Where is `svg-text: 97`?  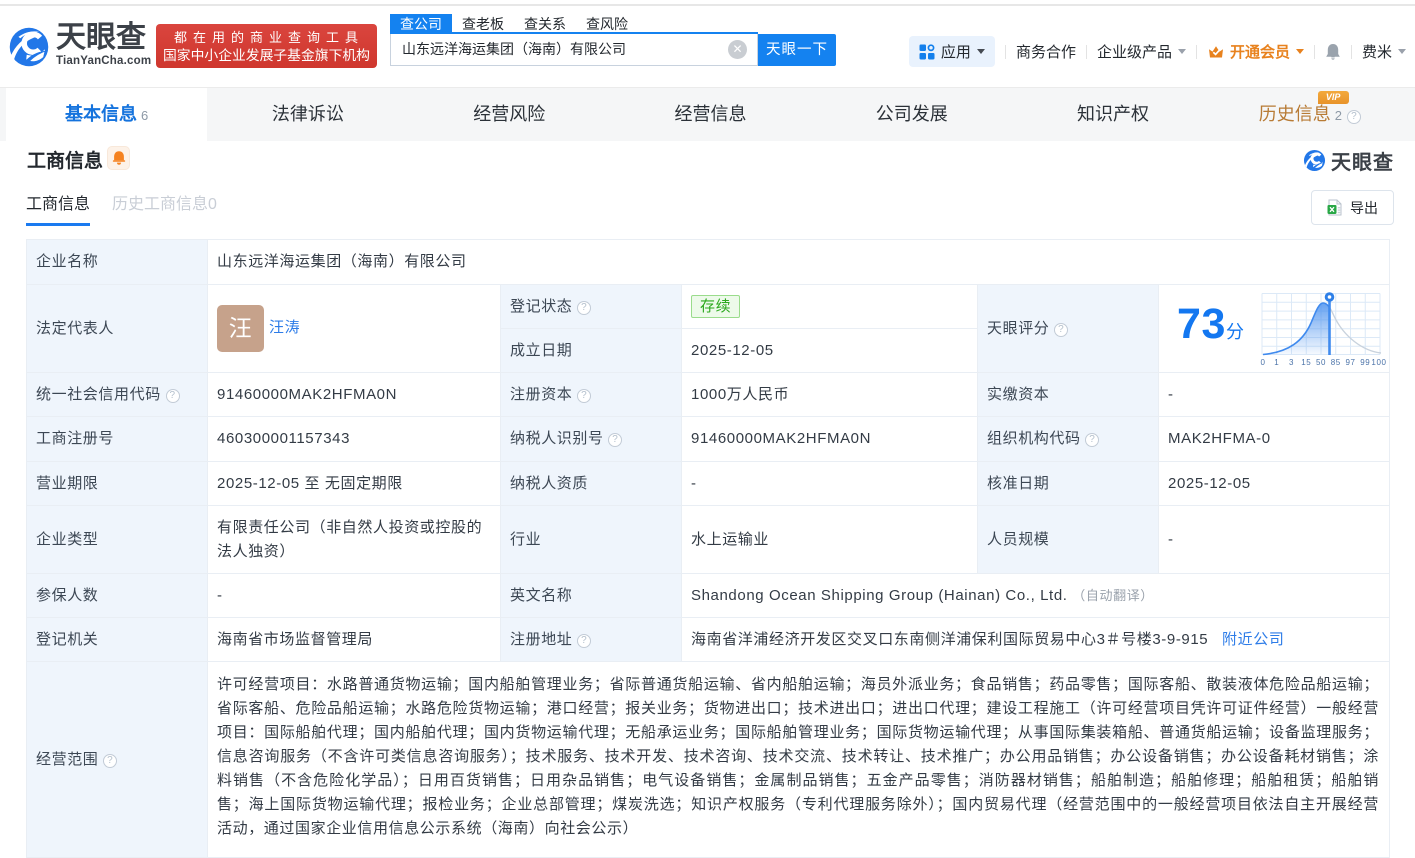
svg-text: 97 is located at coordinates (1350, 362).